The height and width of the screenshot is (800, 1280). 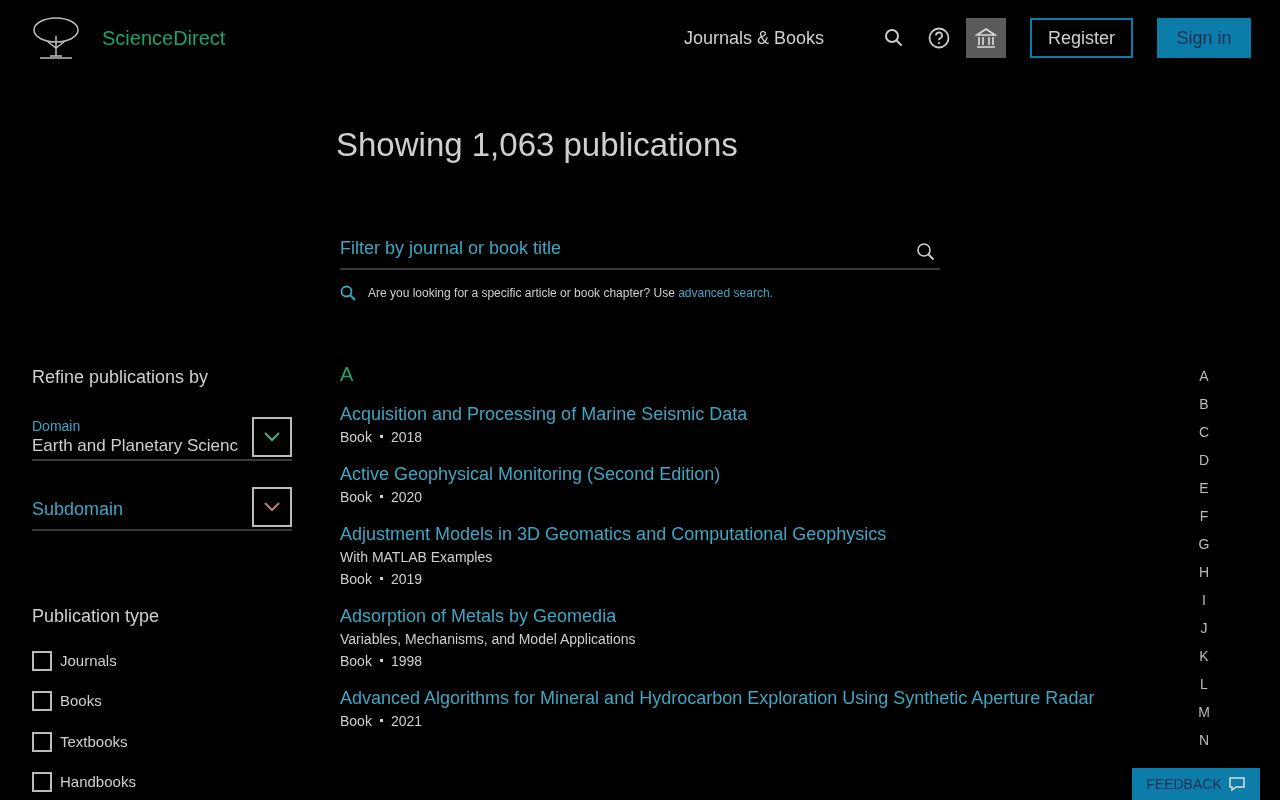 I want to click on alphabet-link: I, so click(x=1204, y=600).